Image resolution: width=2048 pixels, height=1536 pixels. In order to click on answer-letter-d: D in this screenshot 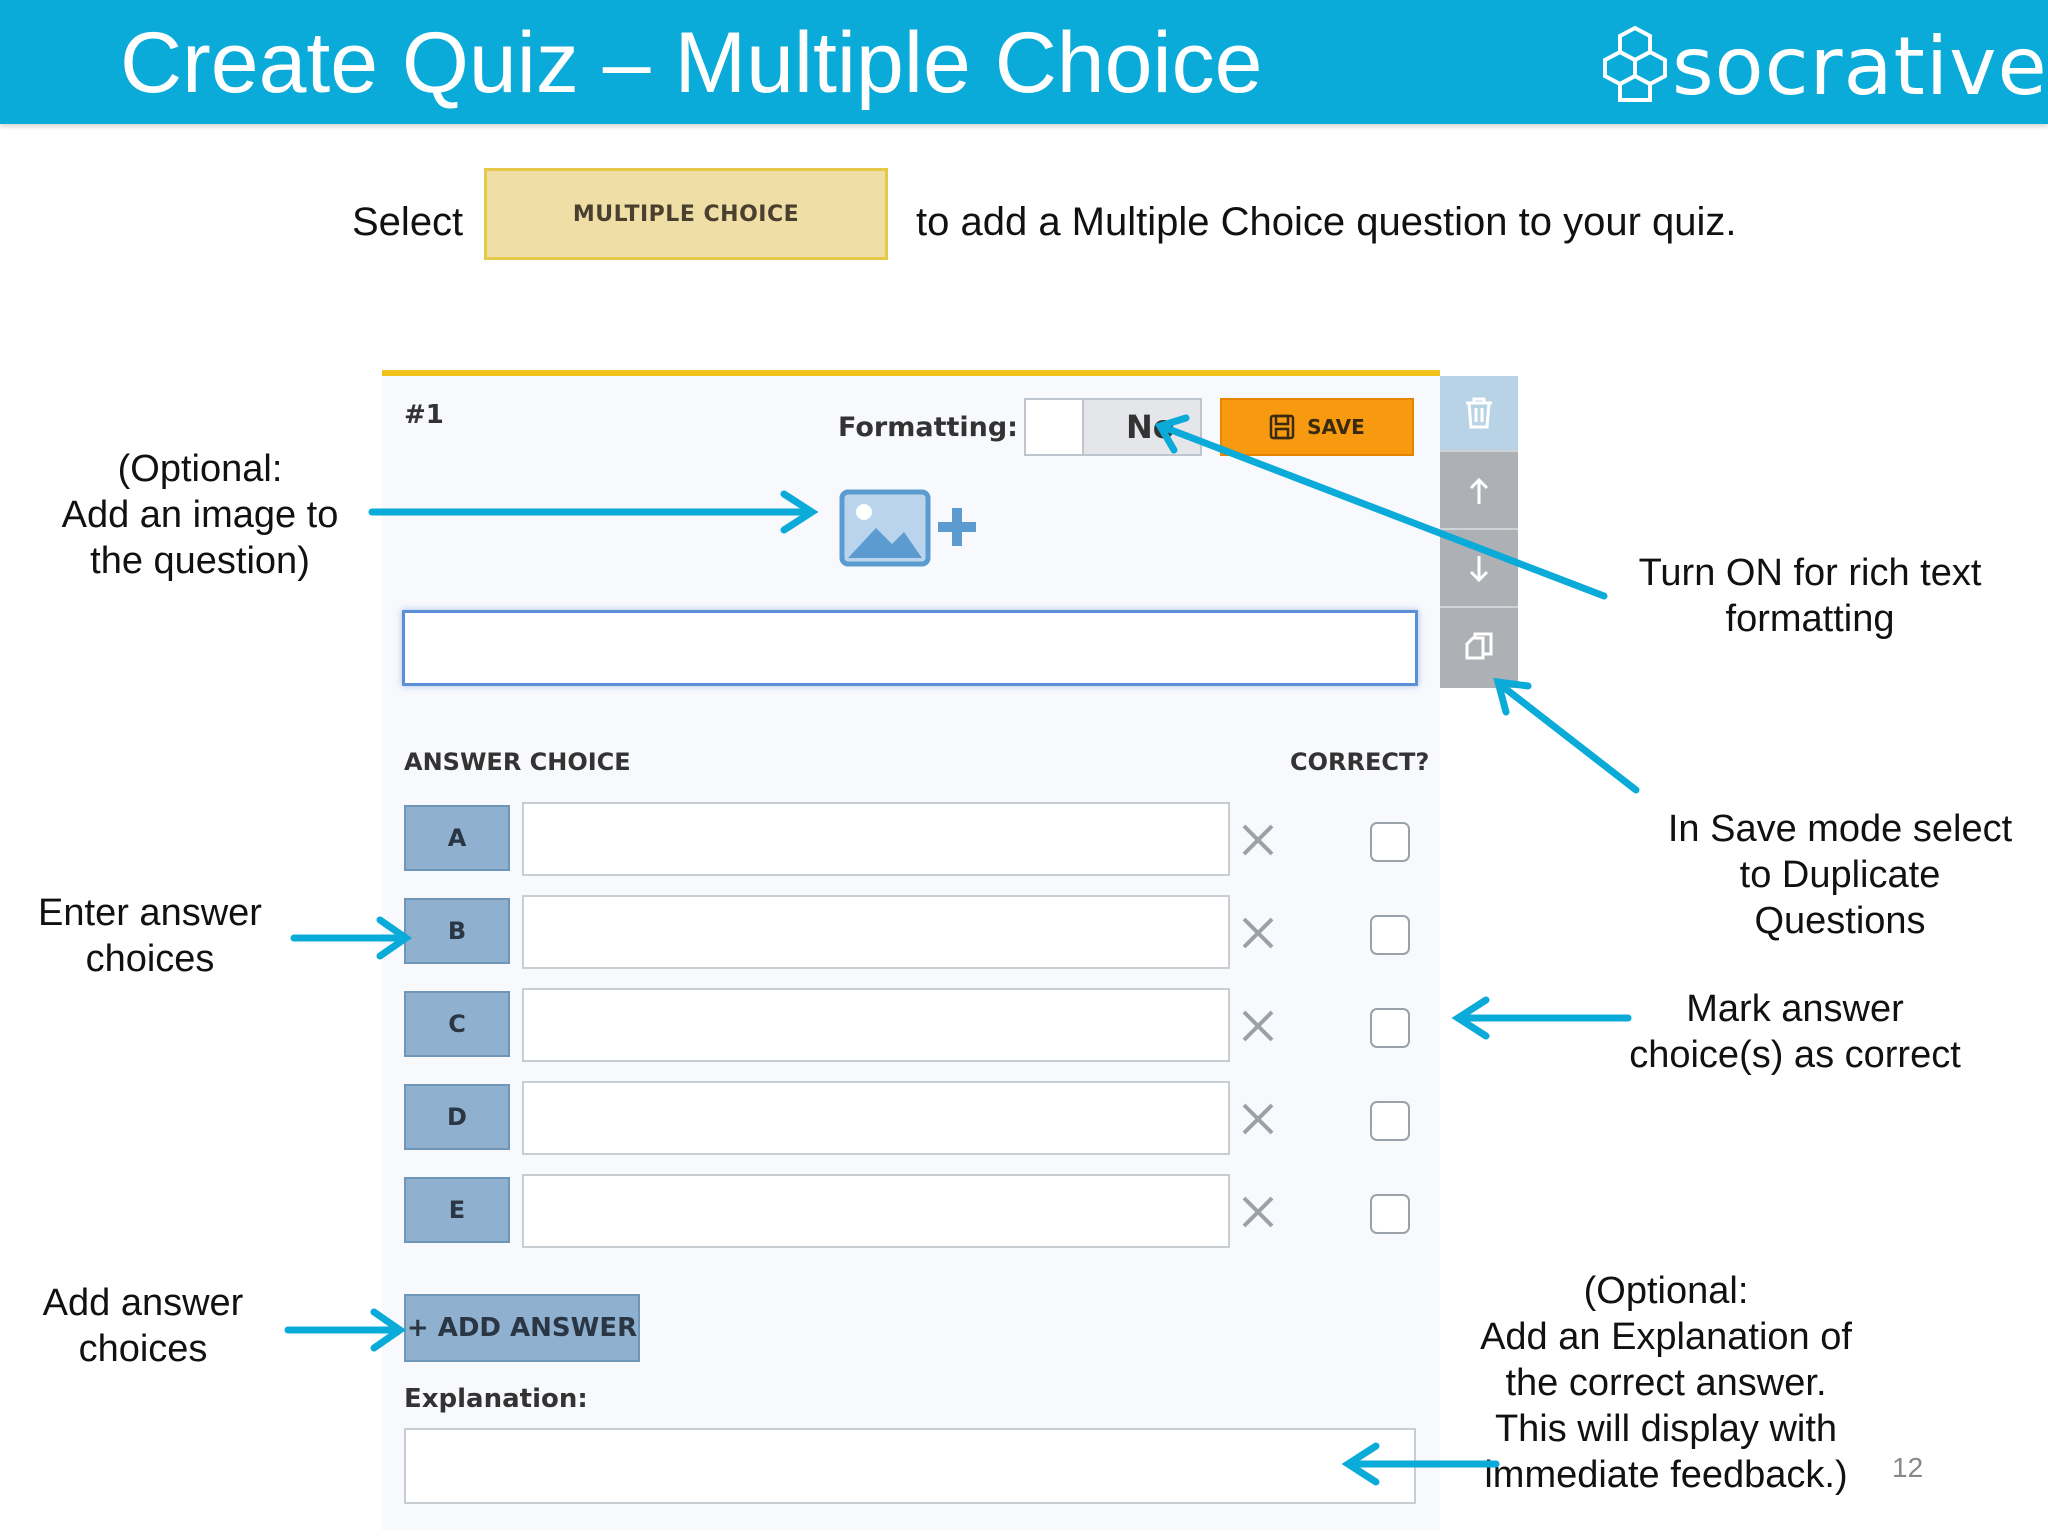, I will do `click(457, 1117)`.